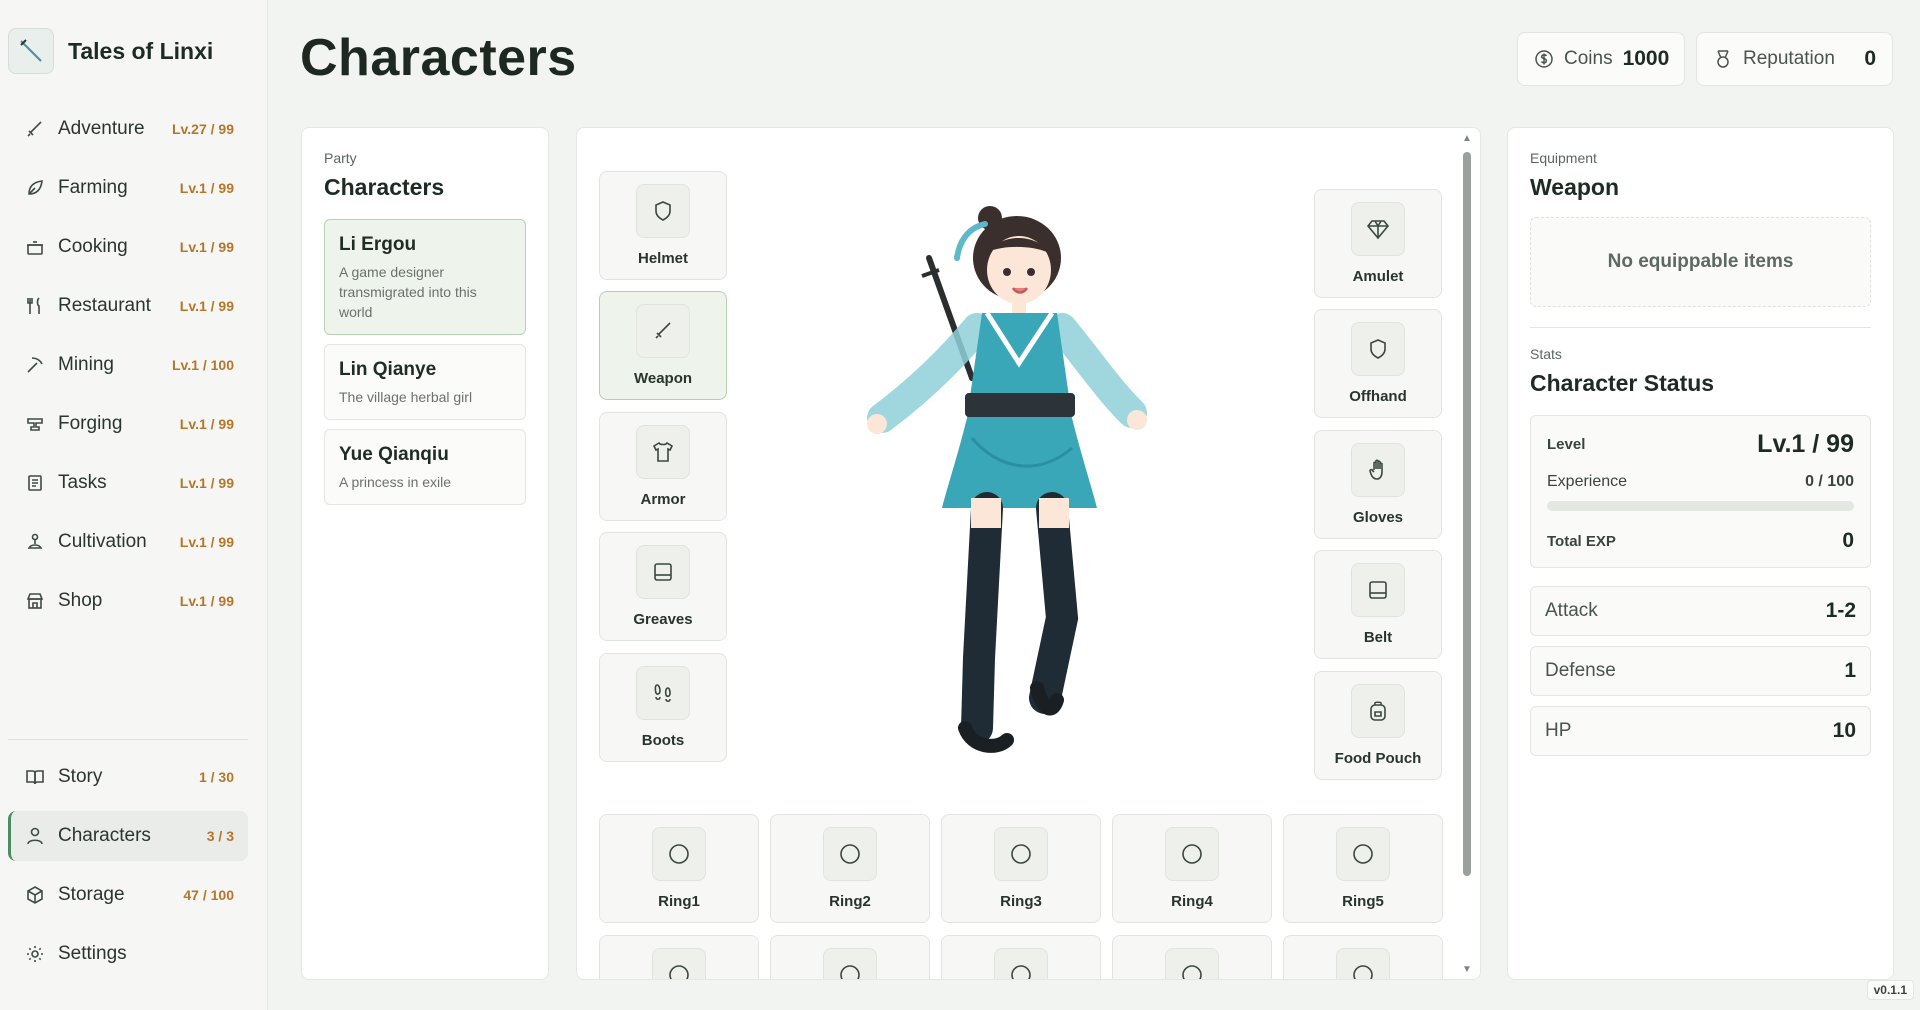  Describe the element at coordinates (31, 51) in the screenshot. I see `app-logo-icon` at that location.